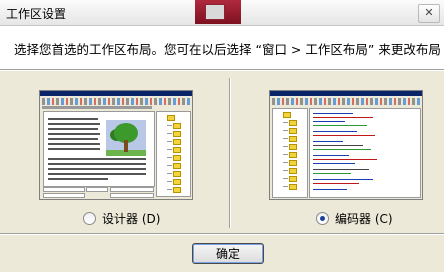 This screenshot has height=272, width=444. I want to click on title-bar: 工作区设置 ✕, so click(222, 13).